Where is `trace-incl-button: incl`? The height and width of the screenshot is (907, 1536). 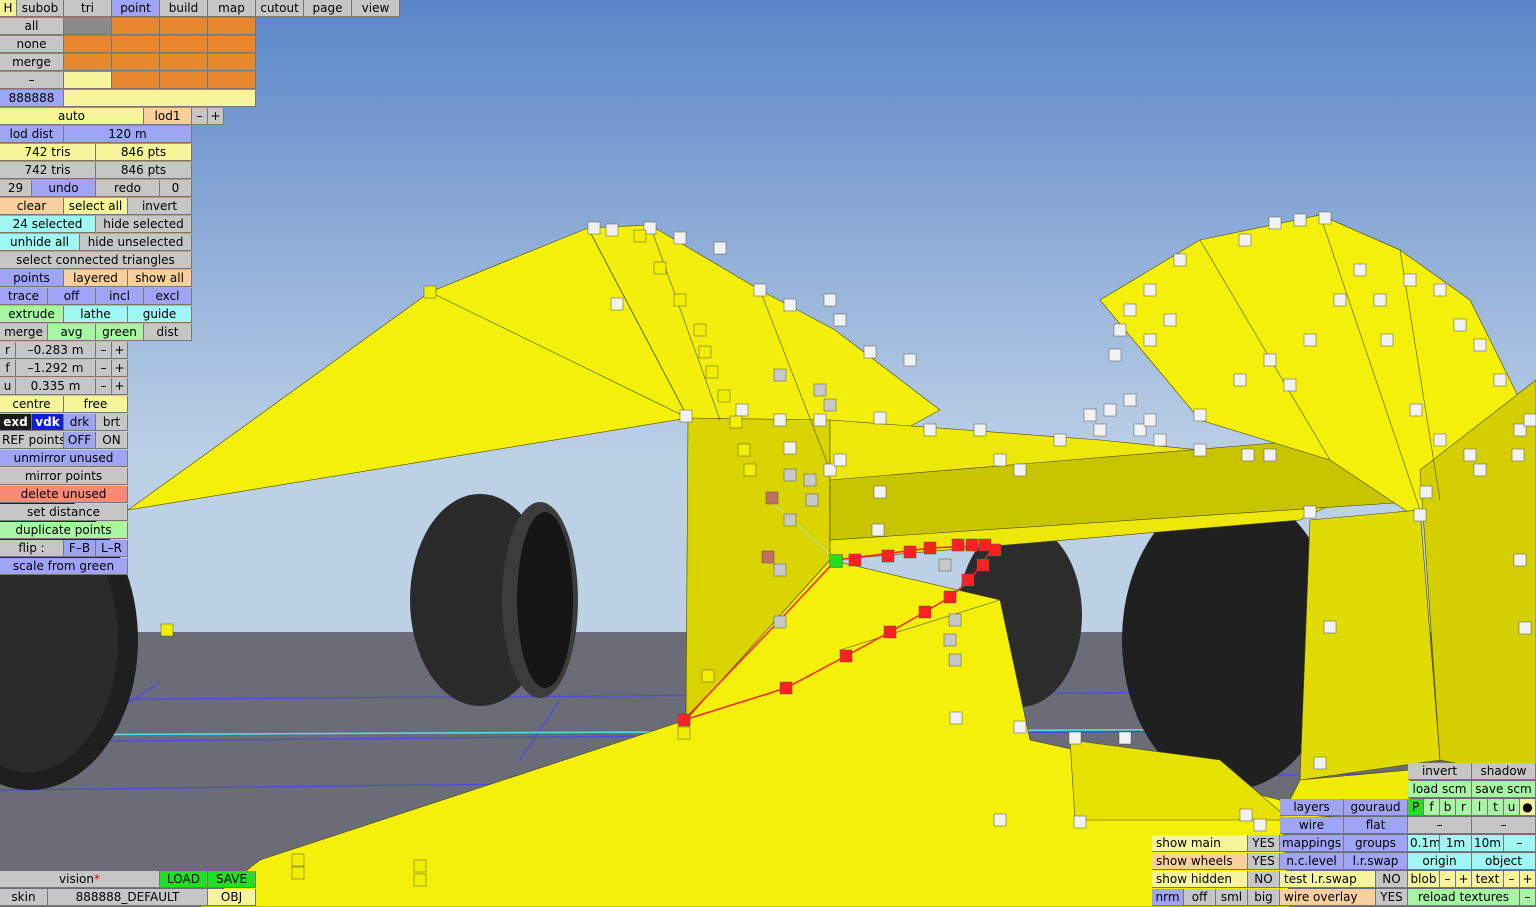 trace-incl-button: incl is located at coordinates (120, 296).